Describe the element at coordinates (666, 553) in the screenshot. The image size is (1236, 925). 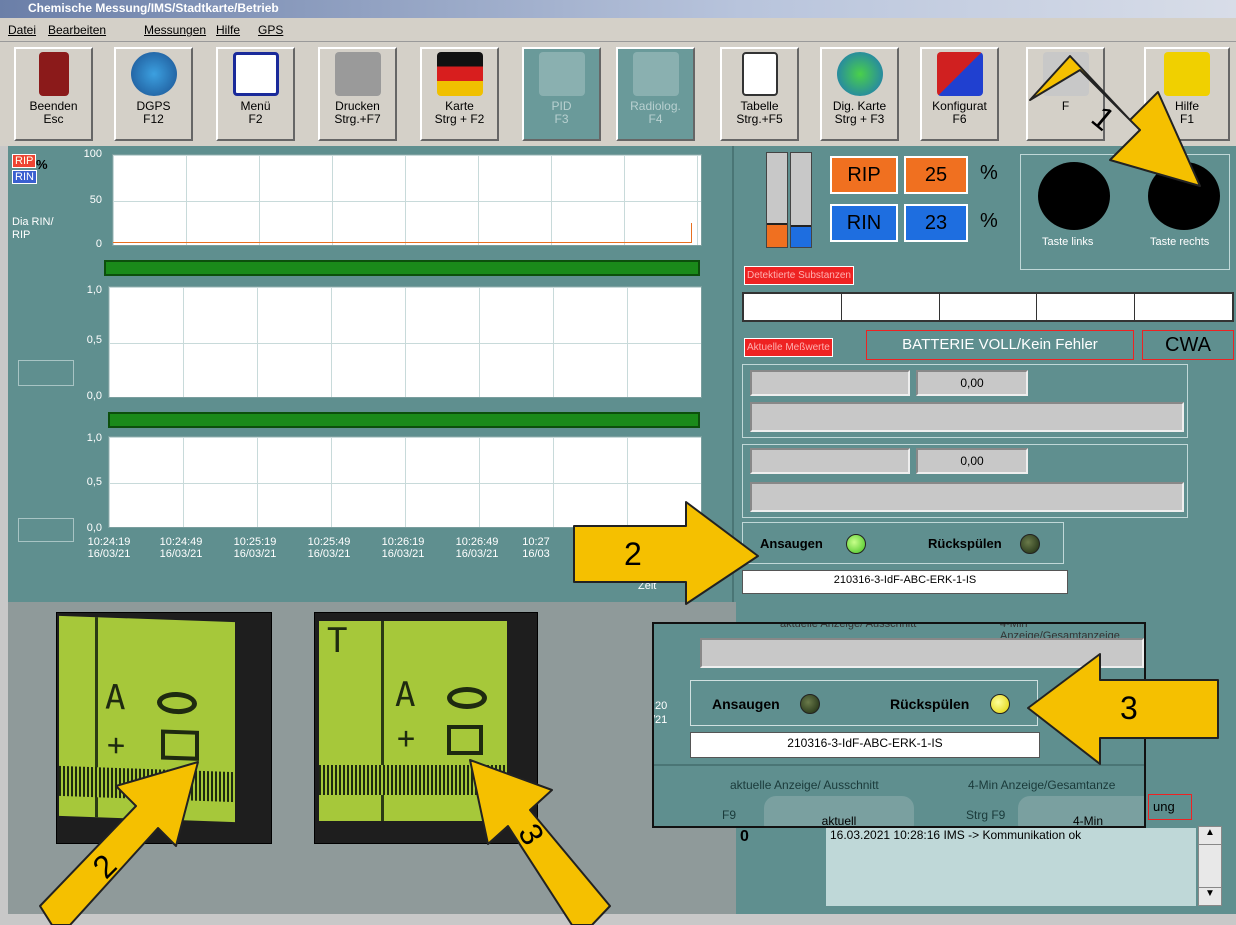
I see `arrow-2-icon` at that location.